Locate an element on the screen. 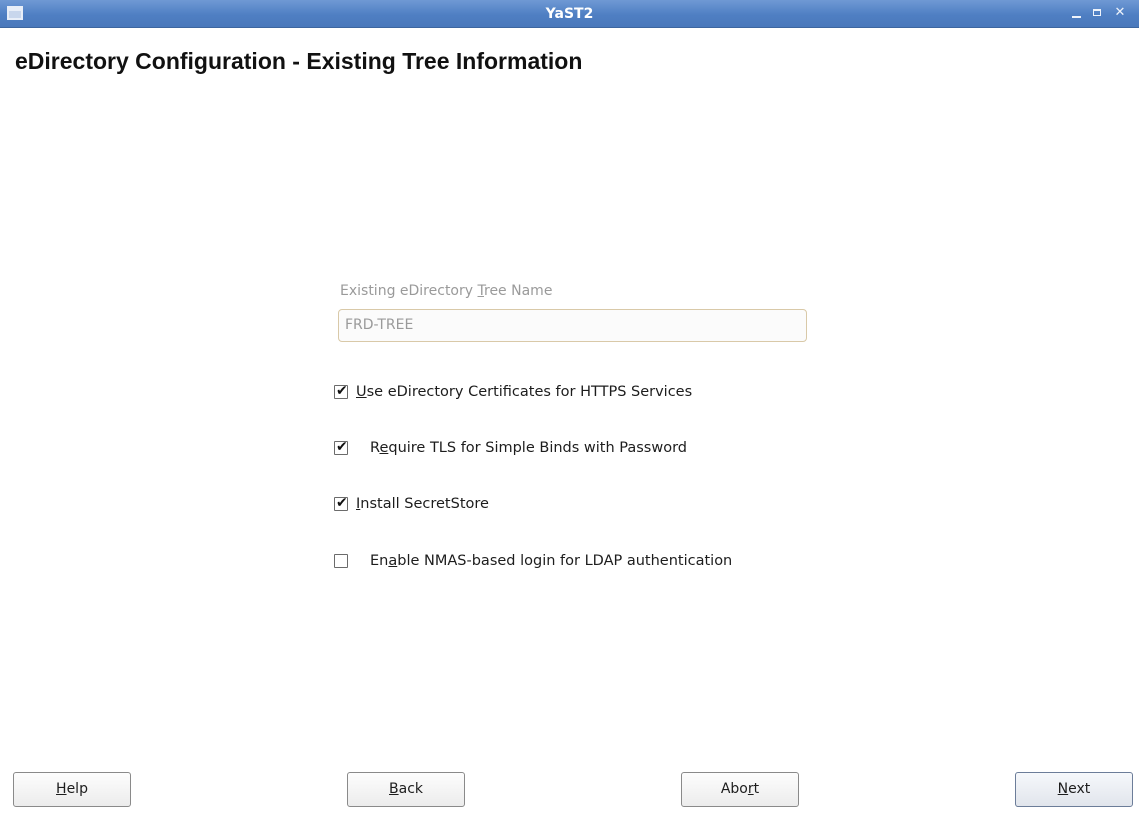 The image size is (1139, 815). tree-name-field: FRD-TREE is located at coordinates (572, 325).